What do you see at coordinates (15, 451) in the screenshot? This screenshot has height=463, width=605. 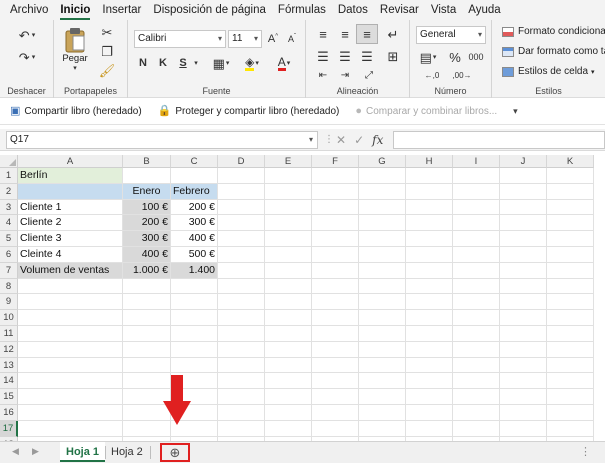 I see `prev-sheet-icon: ◀` at bounding box center [15, 451].